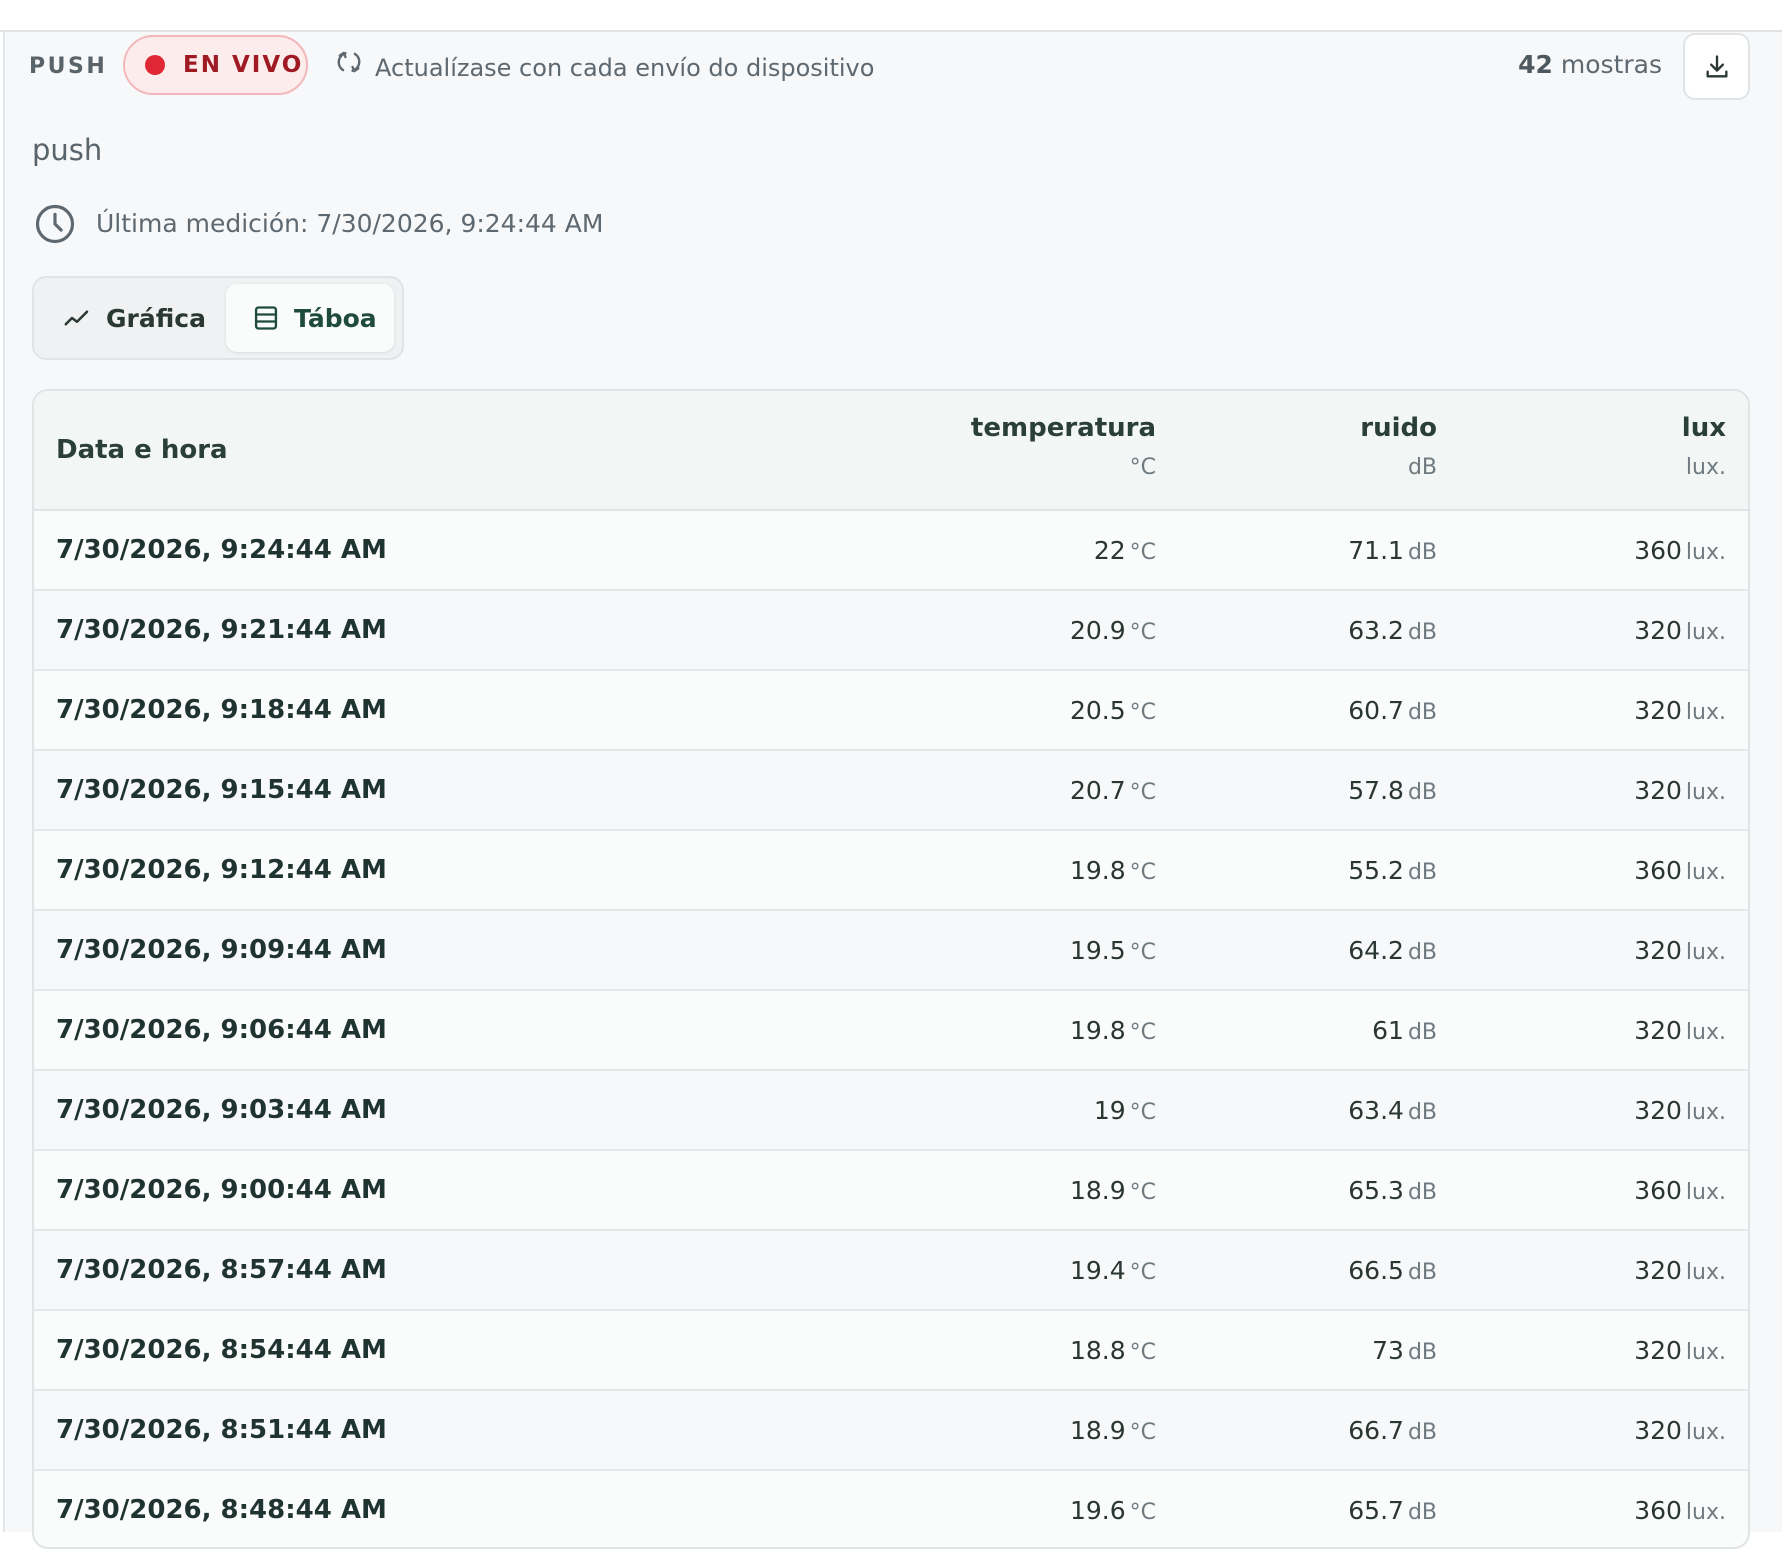 The height and width of the screenshot is (1549, 1782). I want to click on cell-value: 64.2, so click(1376, 950).